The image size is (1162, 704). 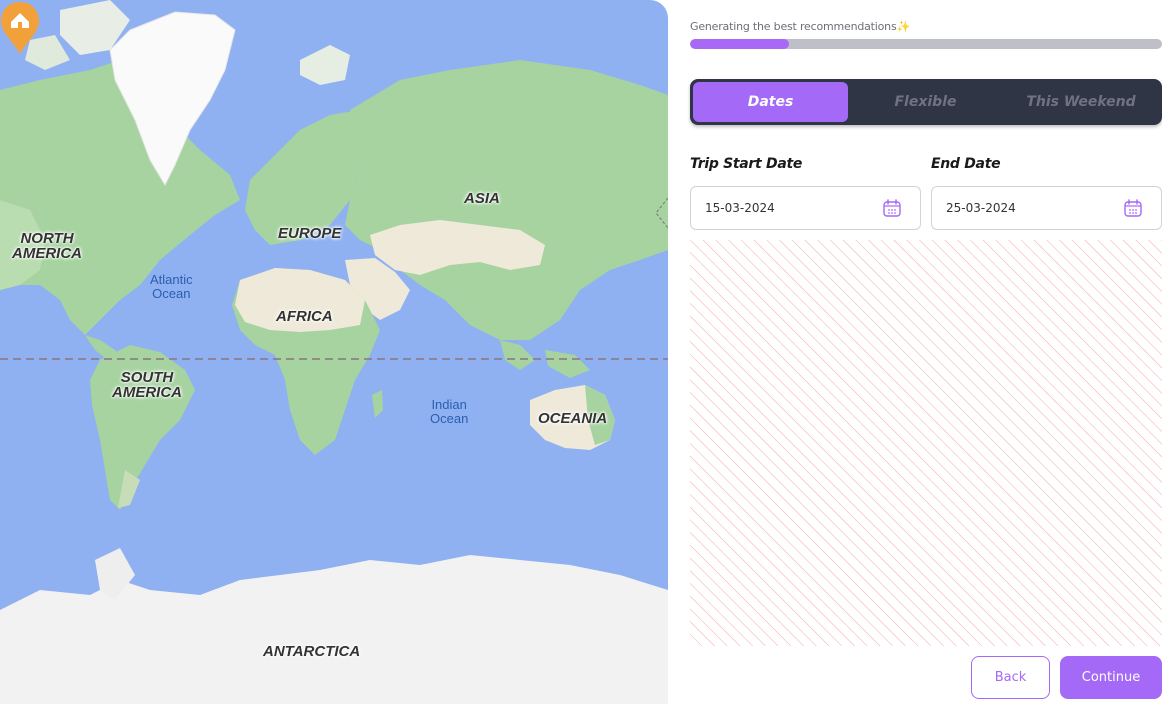 I want to click on label-africa: AFRICA, so click(x=304, y=316).